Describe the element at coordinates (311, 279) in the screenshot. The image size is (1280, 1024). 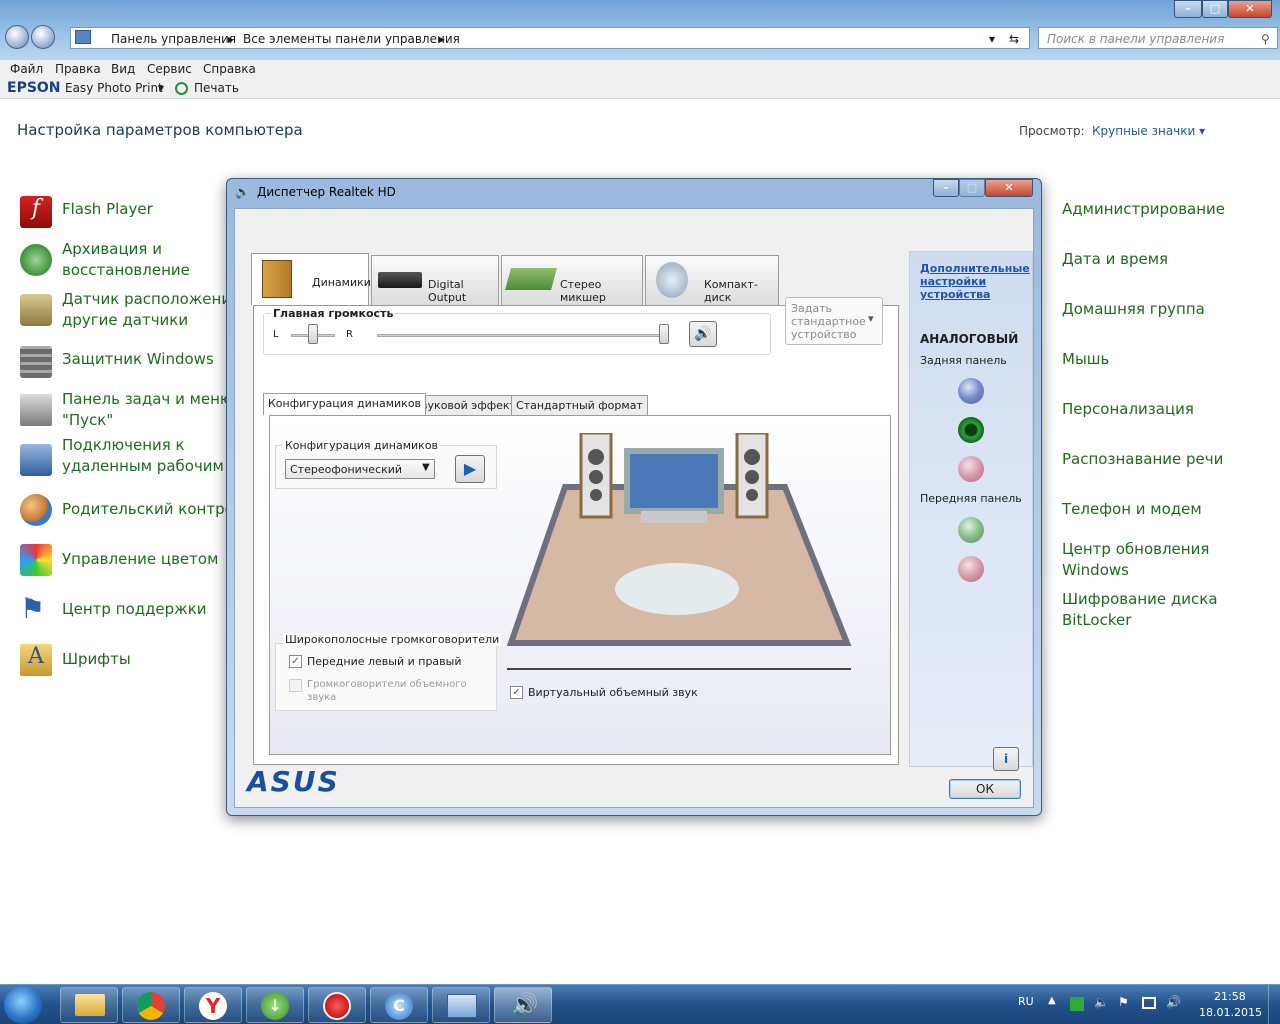
I see `tab-speakers: Динамики` at that location.